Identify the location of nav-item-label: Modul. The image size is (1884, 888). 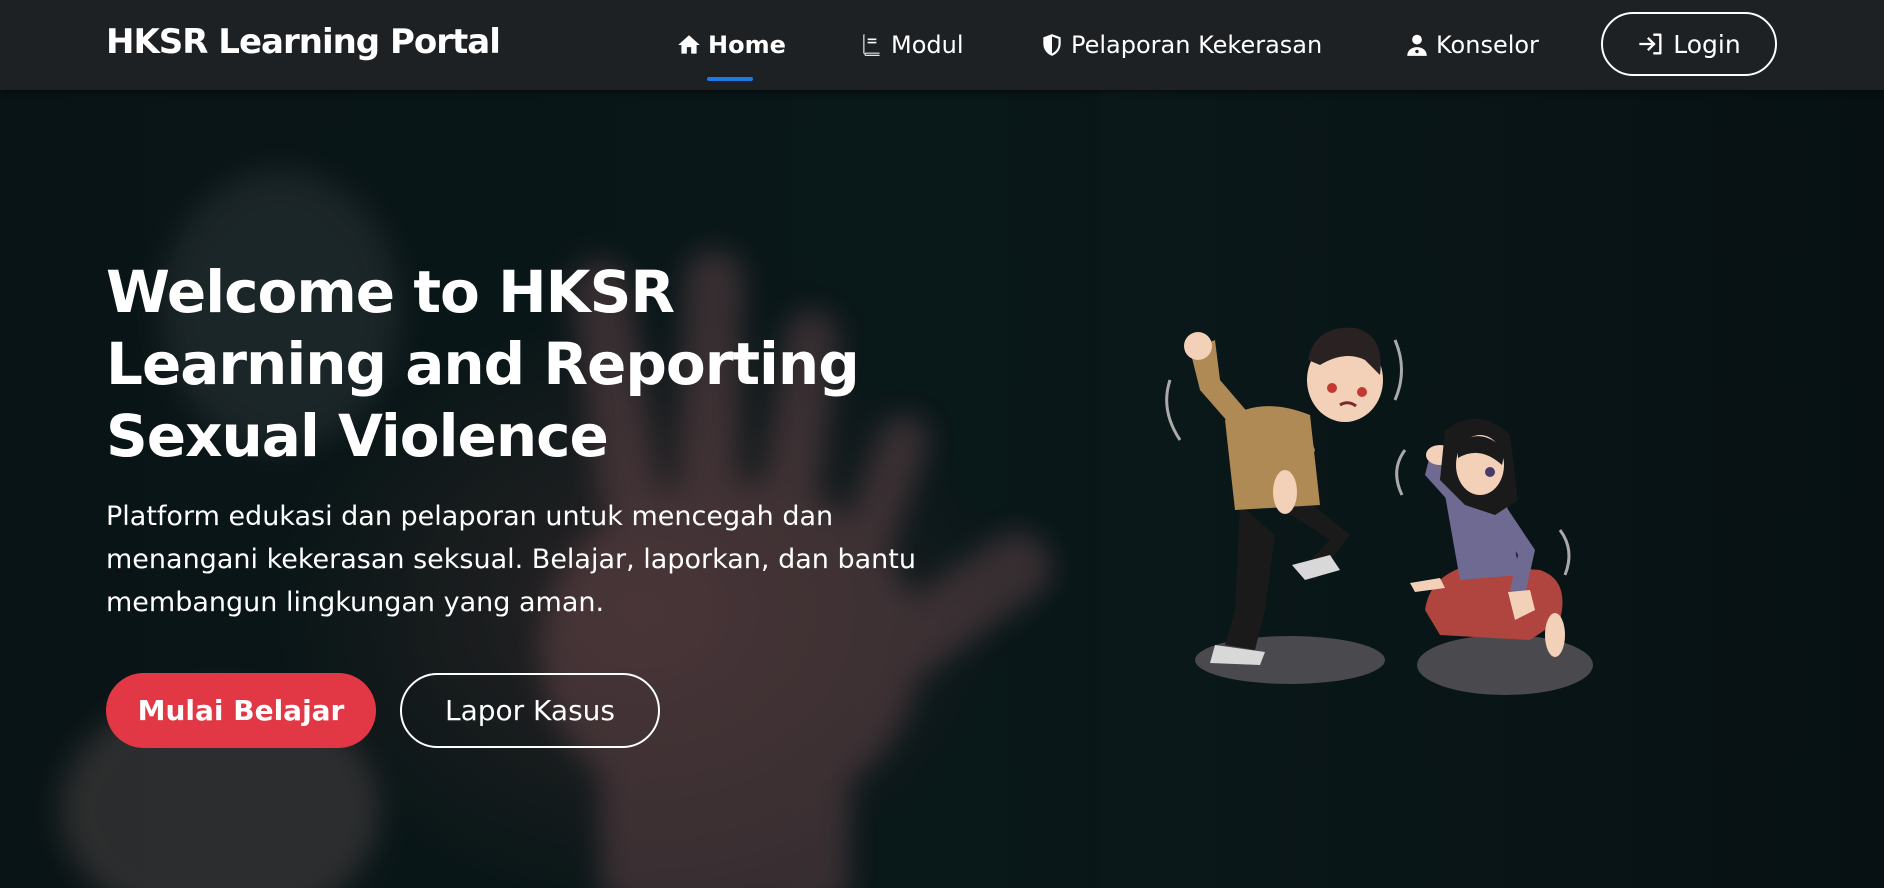
(927, 45).